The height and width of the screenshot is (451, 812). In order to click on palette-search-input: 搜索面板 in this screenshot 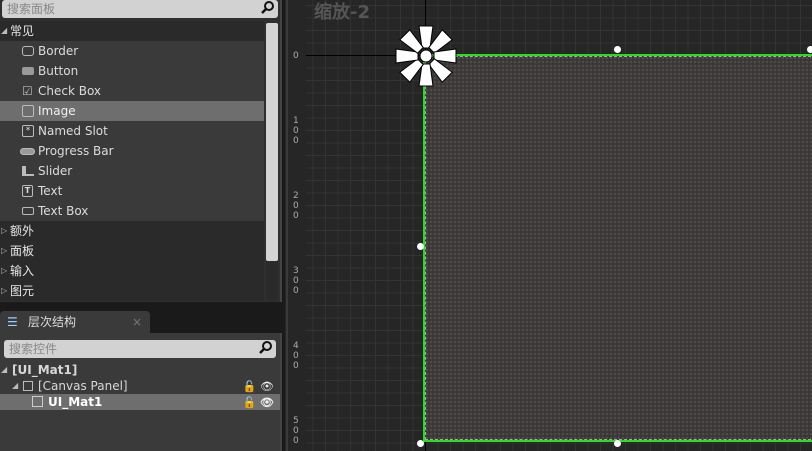, I will do `click(140, 9)`.